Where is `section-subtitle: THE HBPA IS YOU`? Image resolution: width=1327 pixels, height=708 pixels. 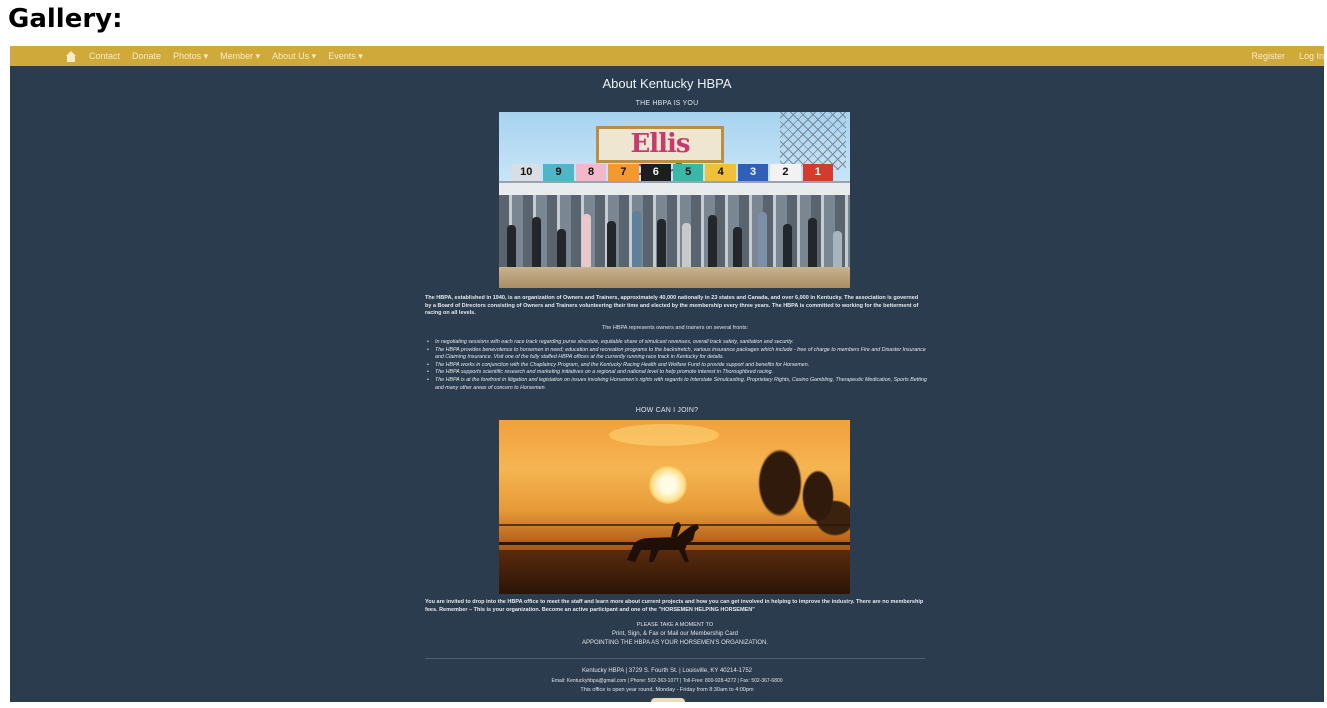 section-subtitle: THE HBPA IS YOU is located at coordinates (667, 103).